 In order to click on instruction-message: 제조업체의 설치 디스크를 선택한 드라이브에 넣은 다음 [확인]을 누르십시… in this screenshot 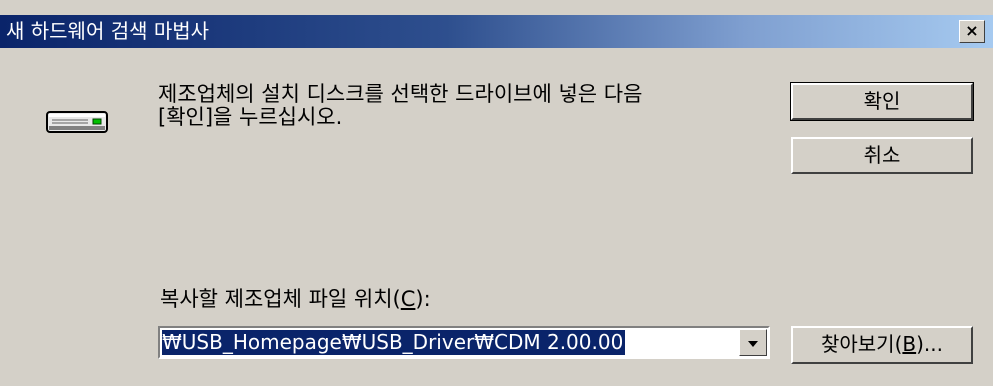, I will do `click(468, 106)`.